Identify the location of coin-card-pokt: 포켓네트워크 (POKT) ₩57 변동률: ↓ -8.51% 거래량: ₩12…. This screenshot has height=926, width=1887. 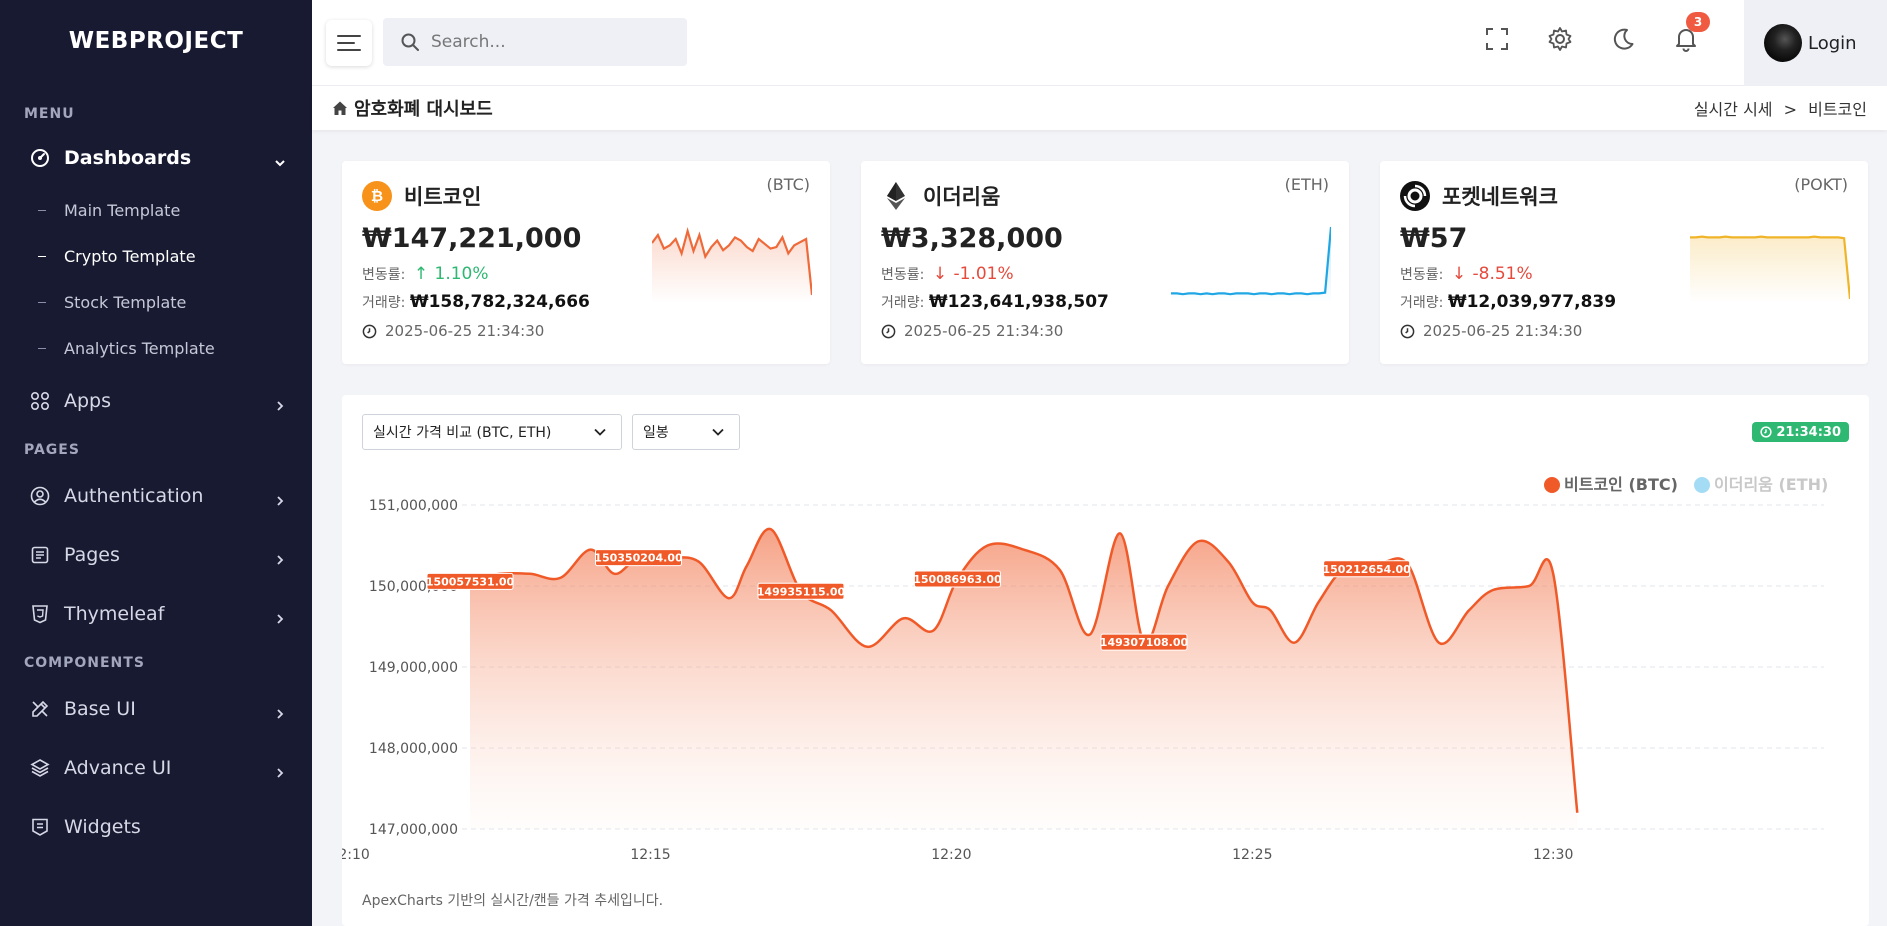
(1624, 262).